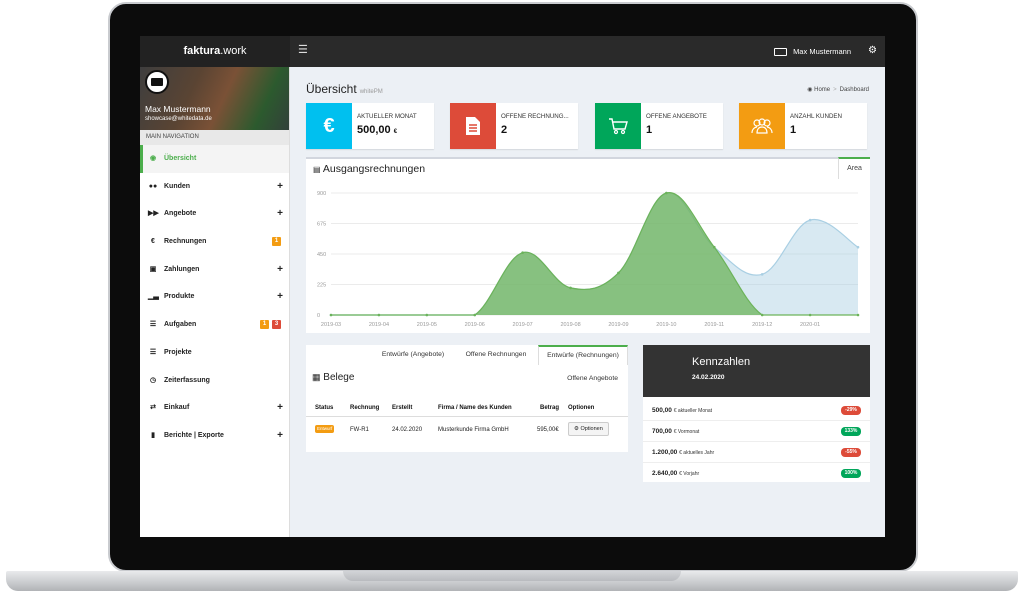  Describe the element at coordinates (359, 430) in the screenshot. I see `invoice-number: FW-R1` at that location.